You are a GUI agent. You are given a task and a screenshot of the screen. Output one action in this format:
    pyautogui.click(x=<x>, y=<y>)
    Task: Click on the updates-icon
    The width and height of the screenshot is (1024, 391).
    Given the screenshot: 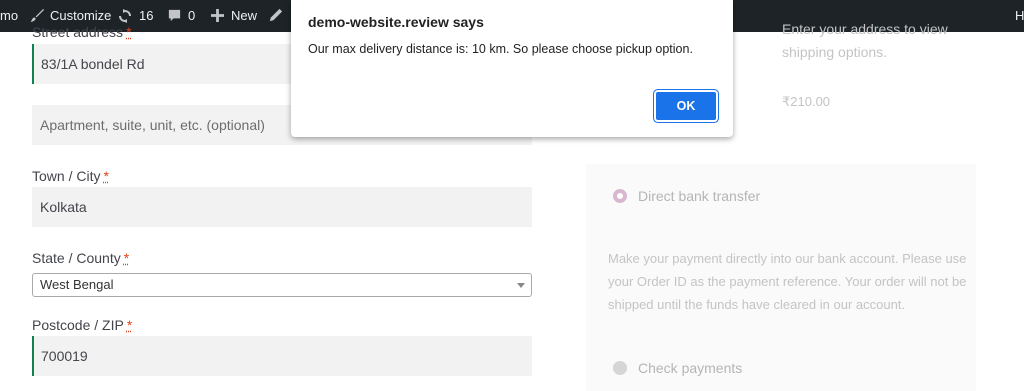 What is the action you would take?
    pyautogui.click(x=125, y=16)
    